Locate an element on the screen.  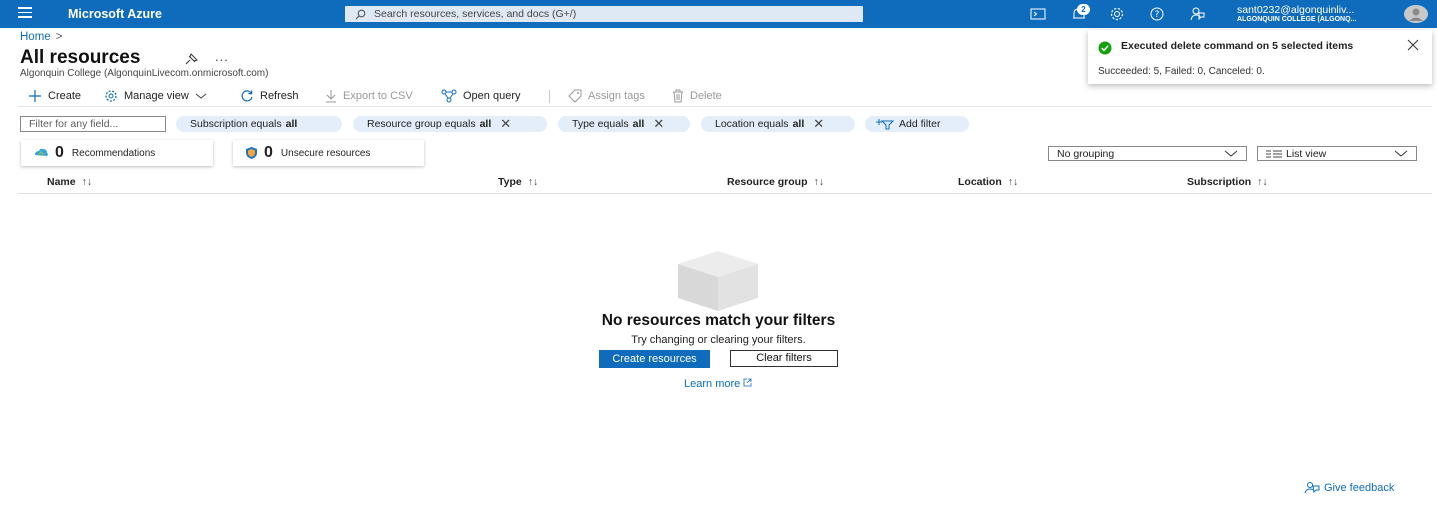
manage-view-button: Manage view is located at coordinates (155, 96).